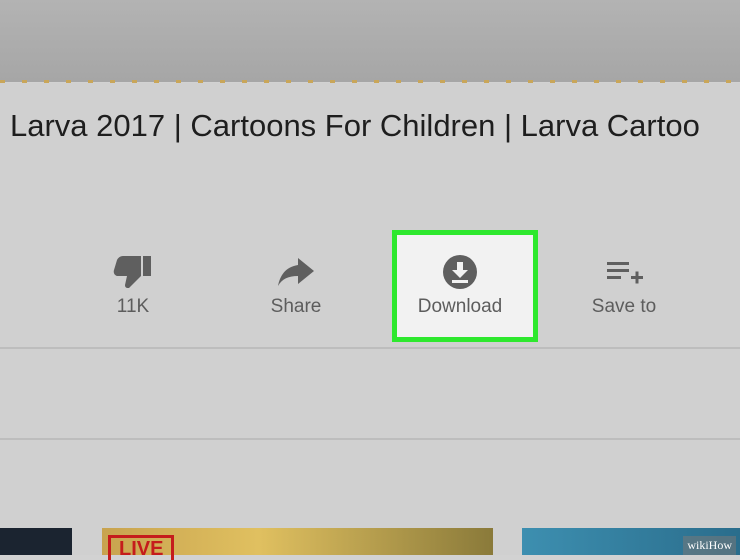 The width and height of the screenshot is (740, 560). What do you see at coordinates (296, 293) in the screenshot?
I see `share-button: Share` at bounding box center [296, 293].